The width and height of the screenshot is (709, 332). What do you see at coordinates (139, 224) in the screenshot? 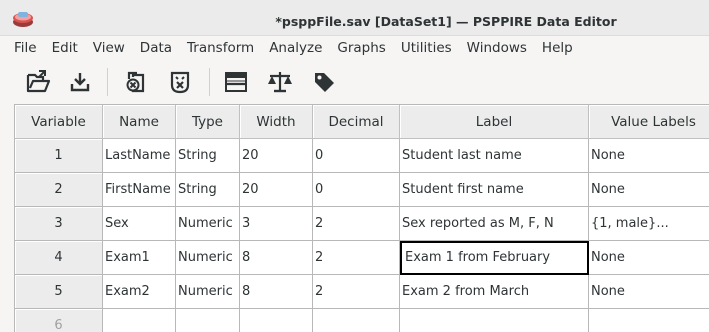
I see `grid-cell-name: Sex` at bounding box center [139, 224].